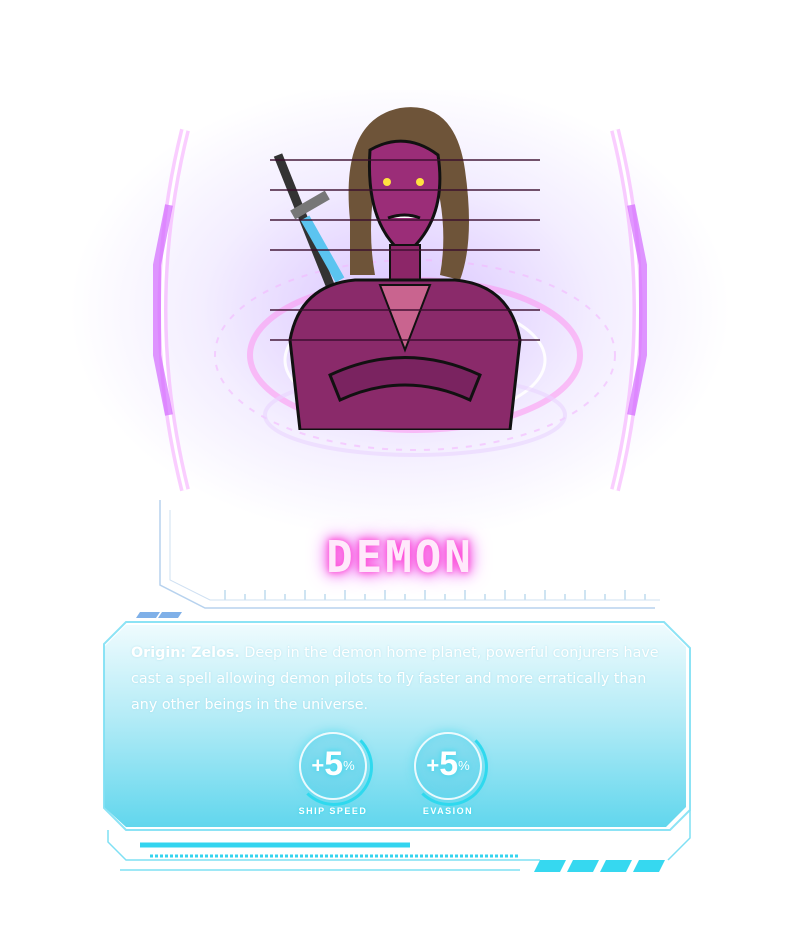  I want to click on demon-pilot-portrait, so click(405, 268).